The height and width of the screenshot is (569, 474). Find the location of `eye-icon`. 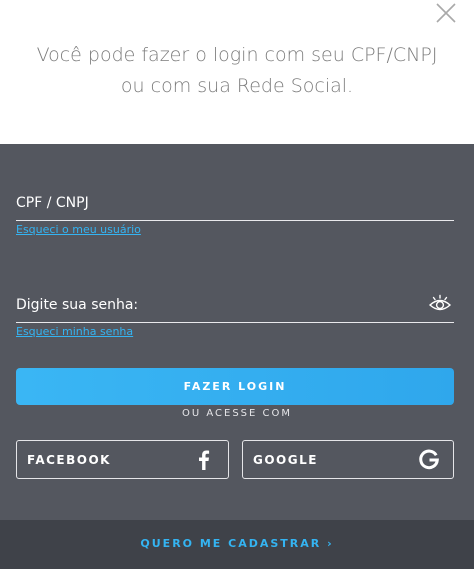

eye-icon is located at coordinates (440, 304).